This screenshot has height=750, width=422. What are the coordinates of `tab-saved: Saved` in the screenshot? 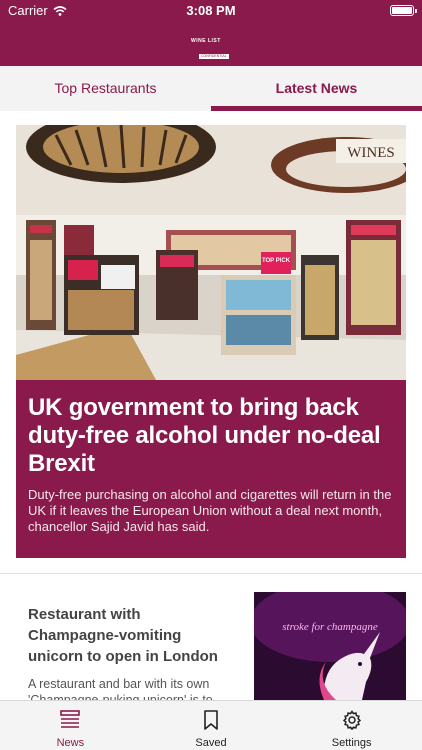 It's located at (211, 725).